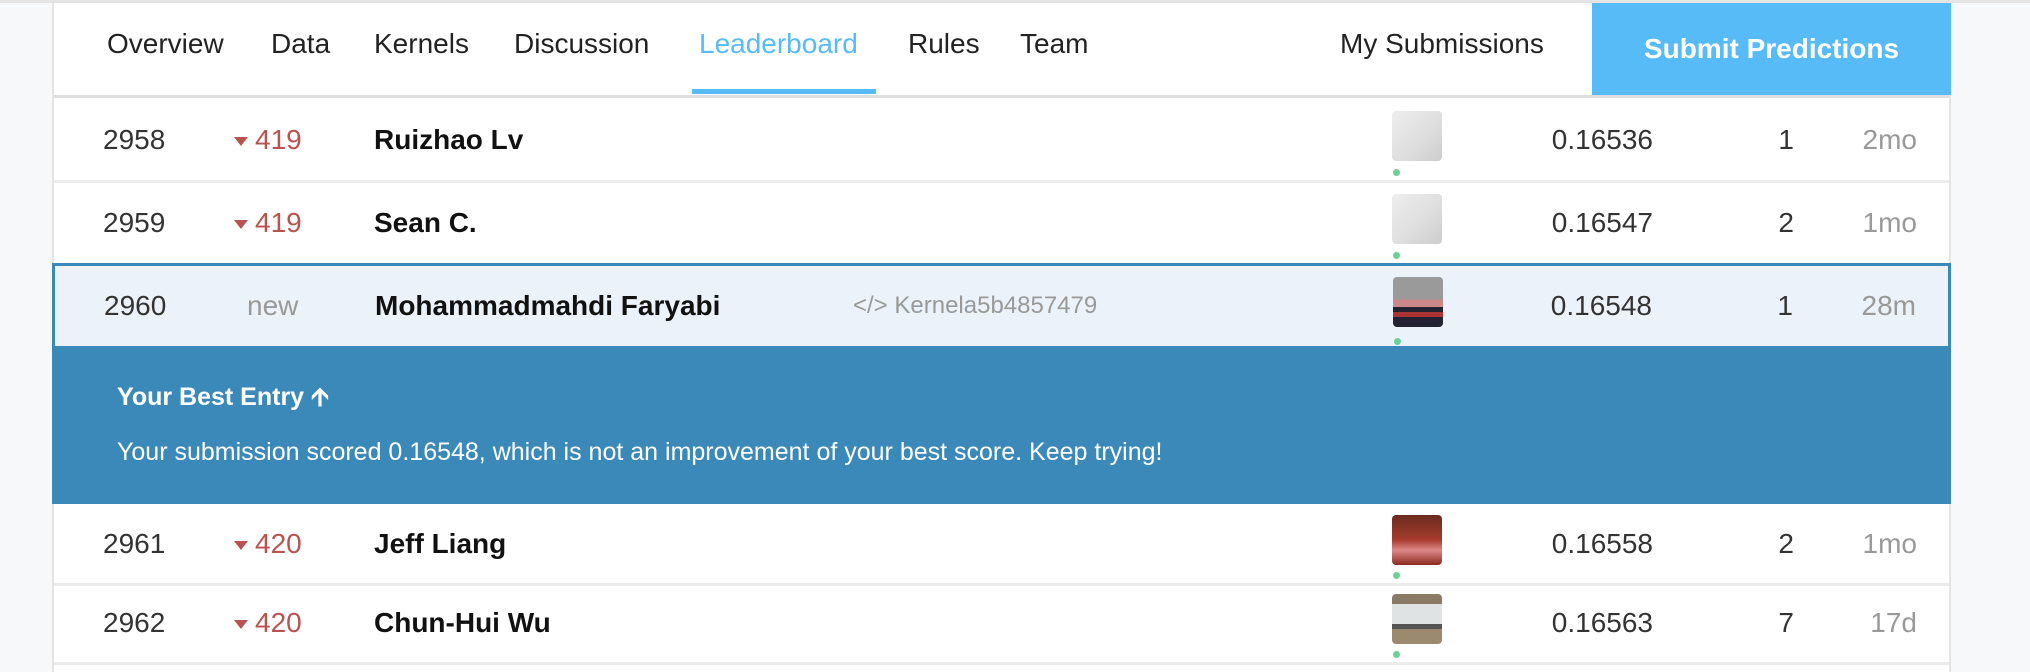 This screenshot has width=2030, height=672. Describe the element at coordinates (134, 139) in the screenshot. I see `rank: 2958` at that location.